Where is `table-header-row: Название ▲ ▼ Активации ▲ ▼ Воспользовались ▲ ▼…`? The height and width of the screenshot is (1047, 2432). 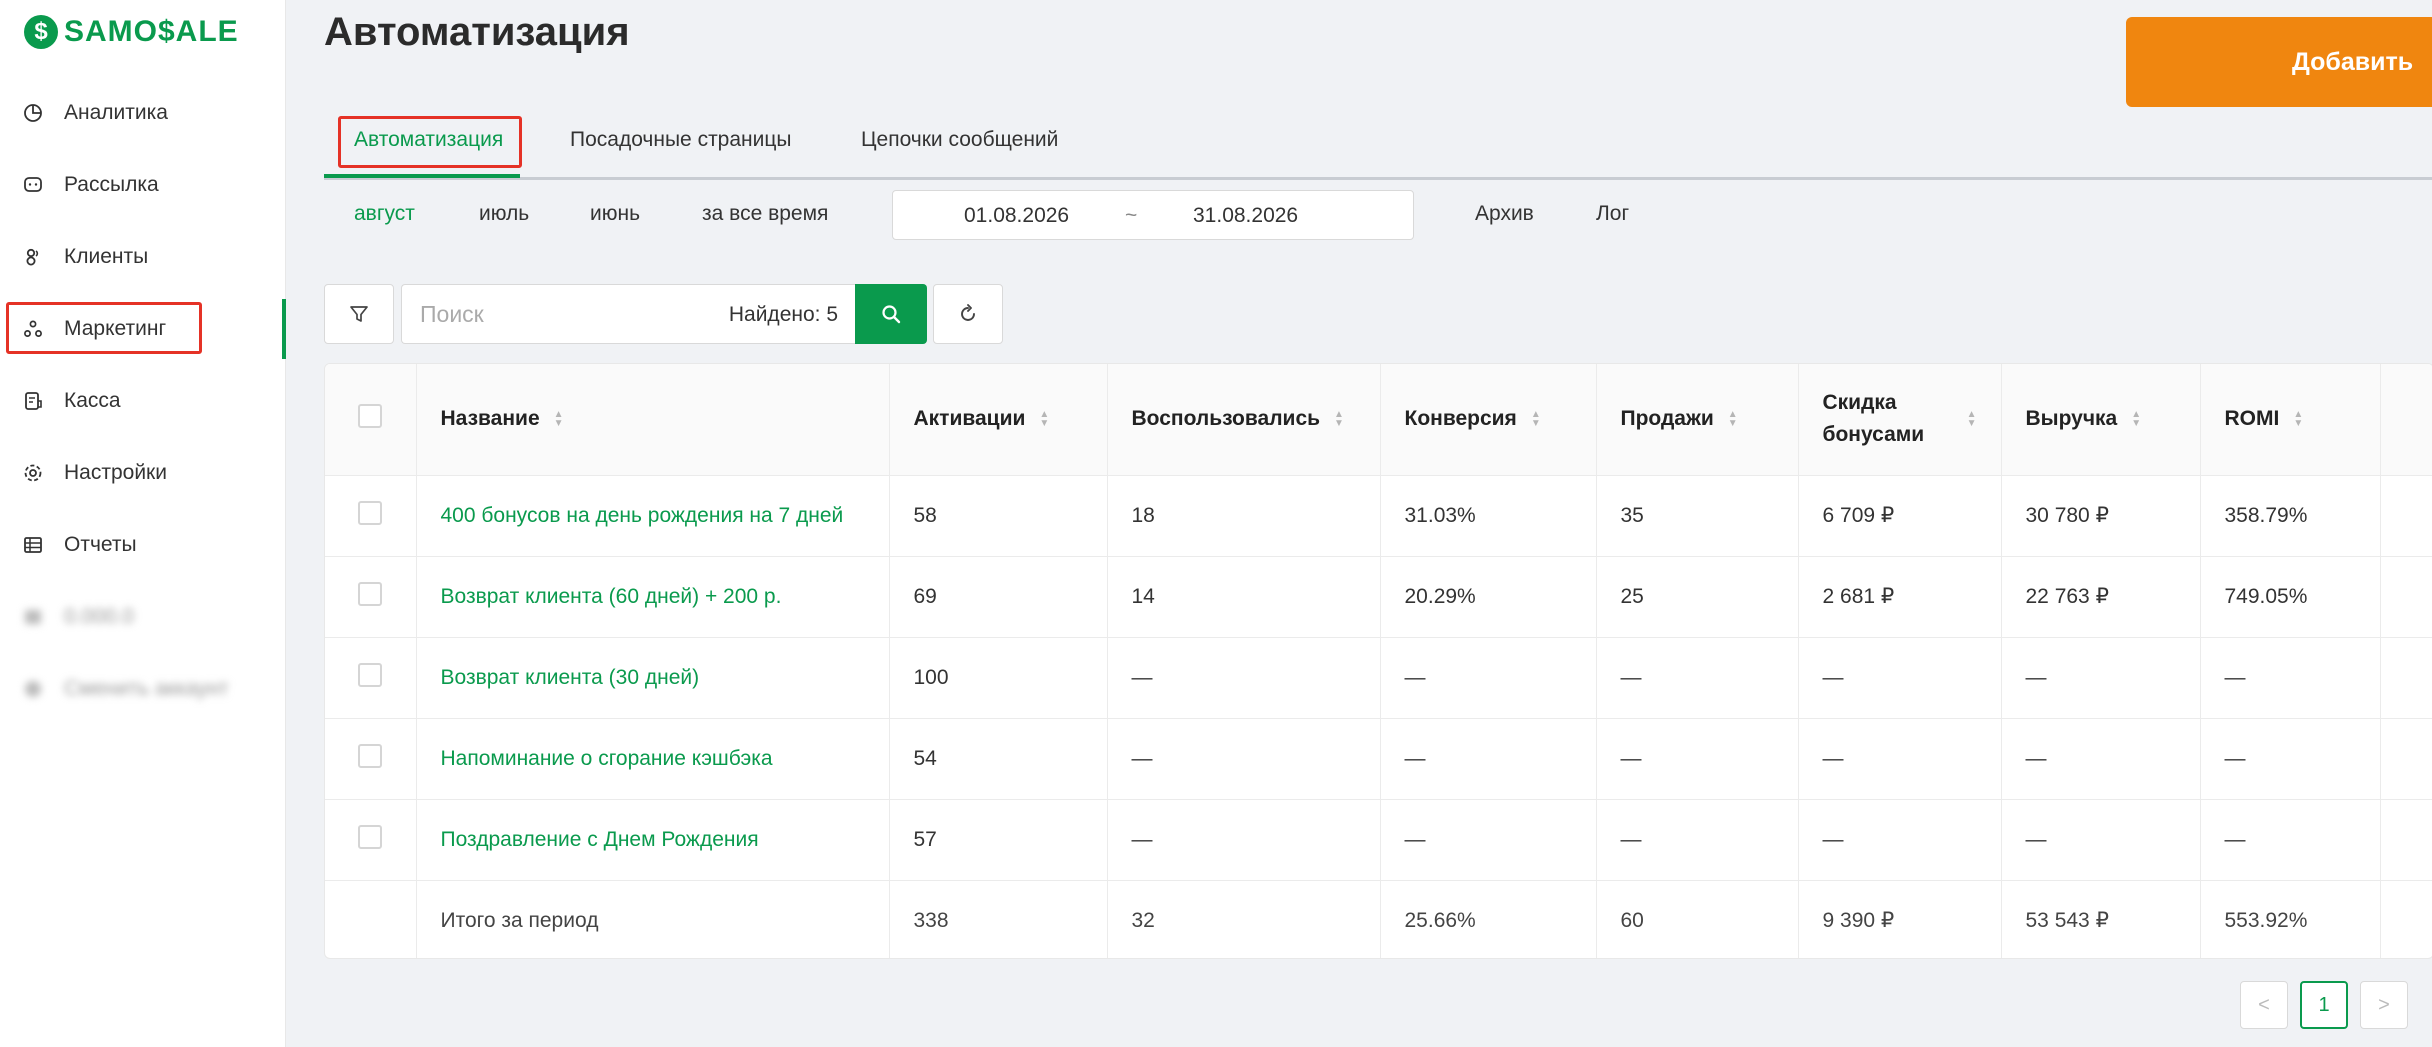 table-header-row: Название ▲ ▼ Активации ▲ ▼ Воспользовались ▲ ▼… is located at coordinates (1378, 420).